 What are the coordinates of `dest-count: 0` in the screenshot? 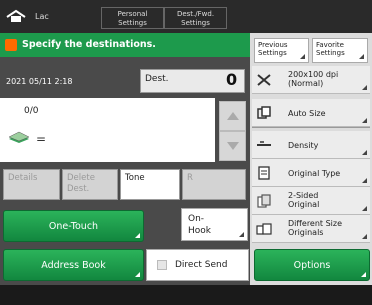 It's located at (232, 79).